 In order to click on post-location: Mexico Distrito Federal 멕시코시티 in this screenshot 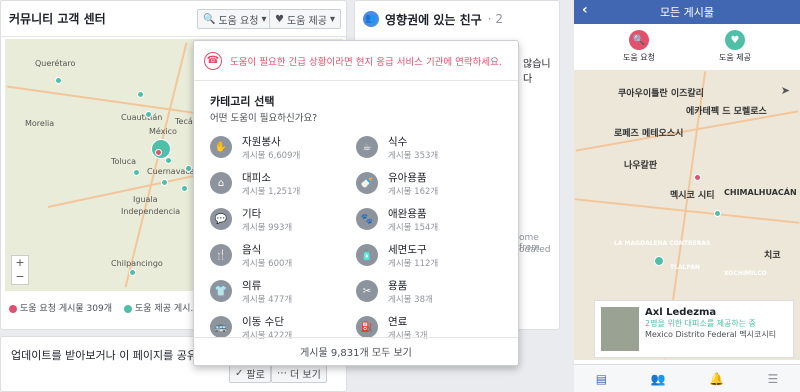, I will do `click(711, 334)`.